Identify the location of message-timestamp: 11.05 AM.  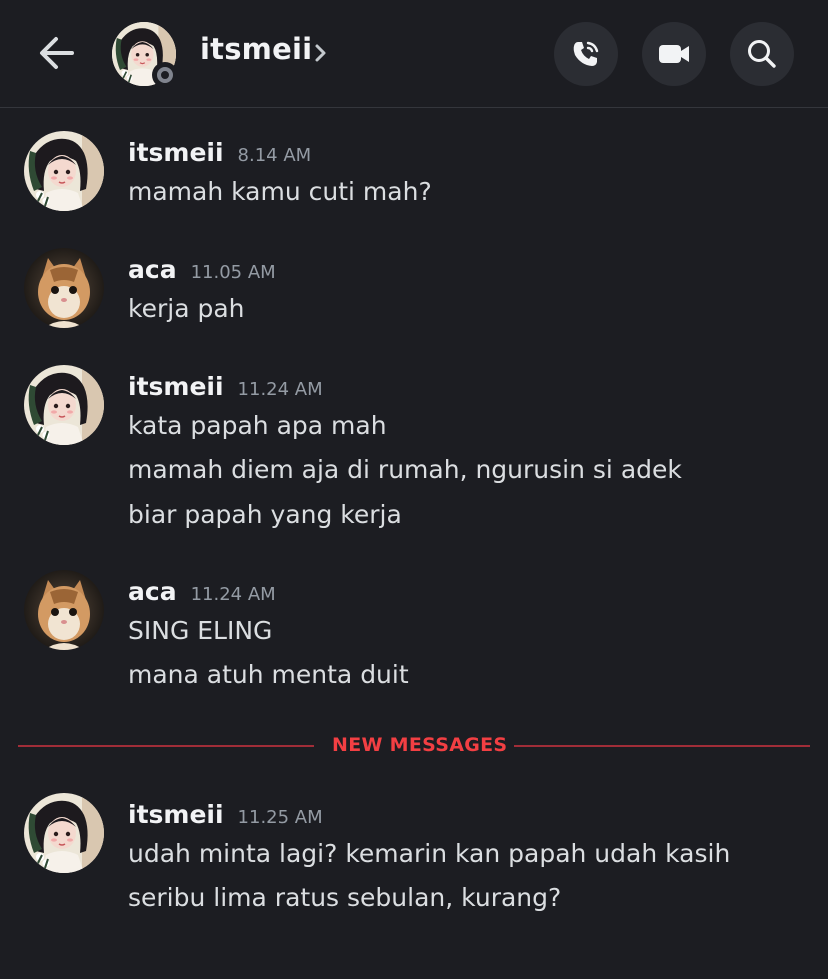
(233, 272).